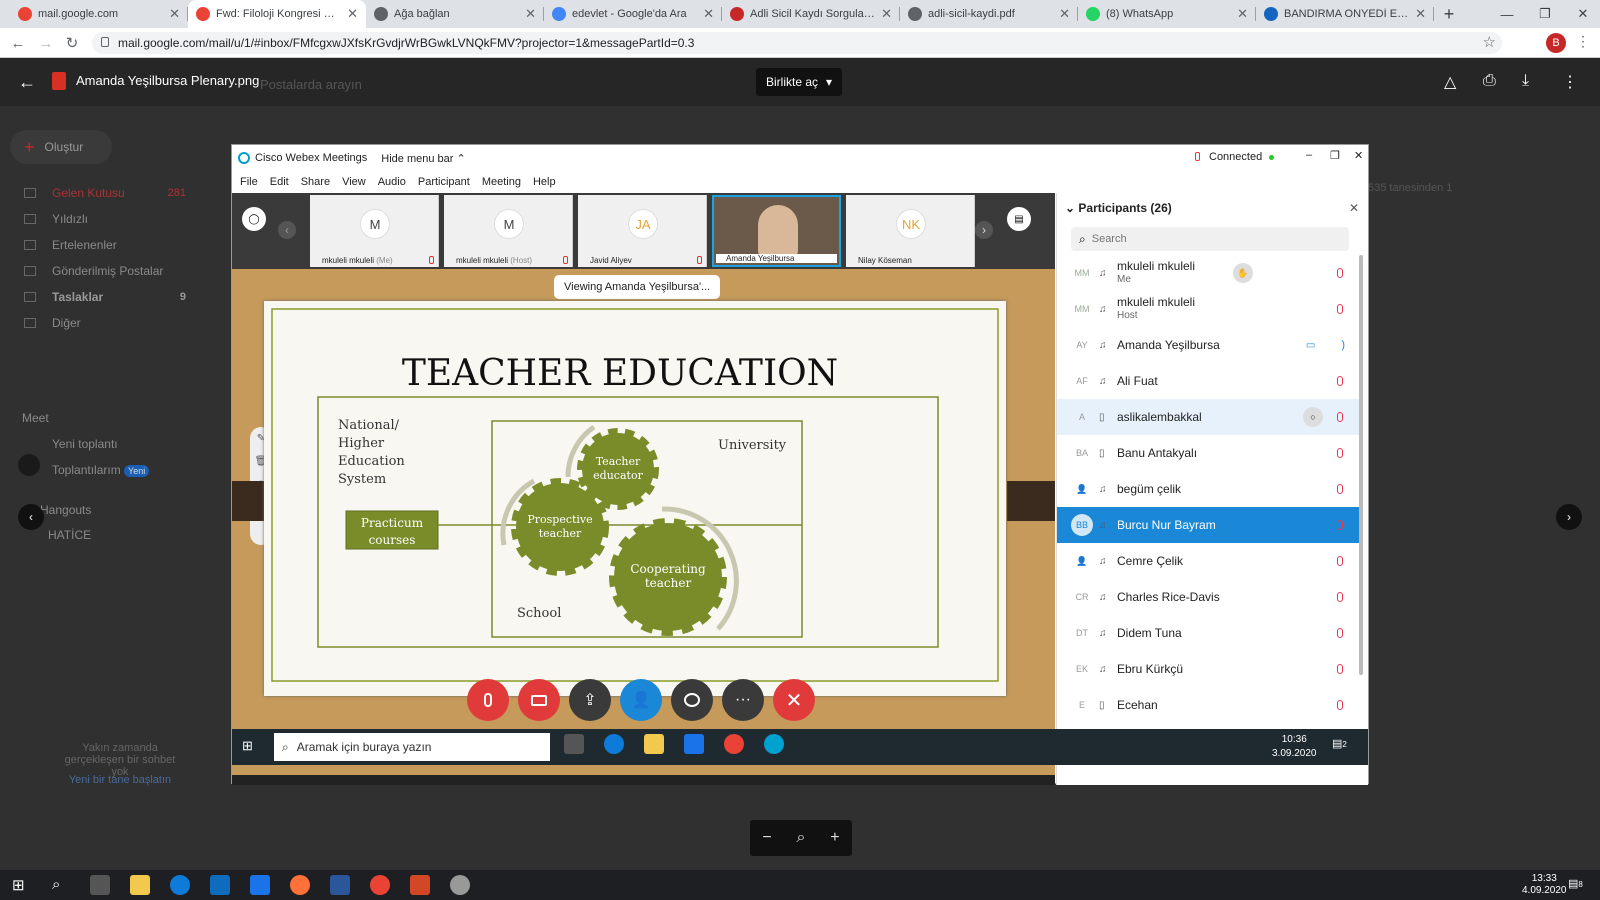 This screenshot has height=900, width=1600. What do you see at coordinates (249, 746) in the screenshot?
I see `windows-start-icon: ⊞` at bounding box center [249, 746].